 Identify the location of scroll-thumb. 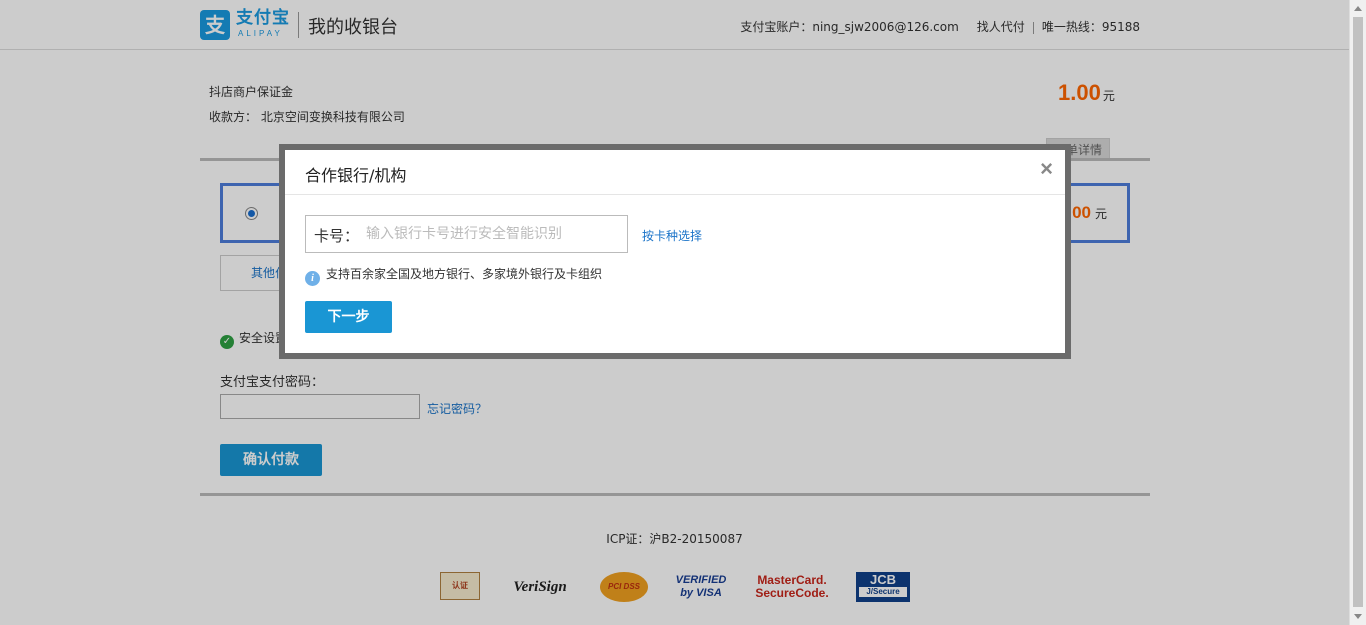
(1358, 312).